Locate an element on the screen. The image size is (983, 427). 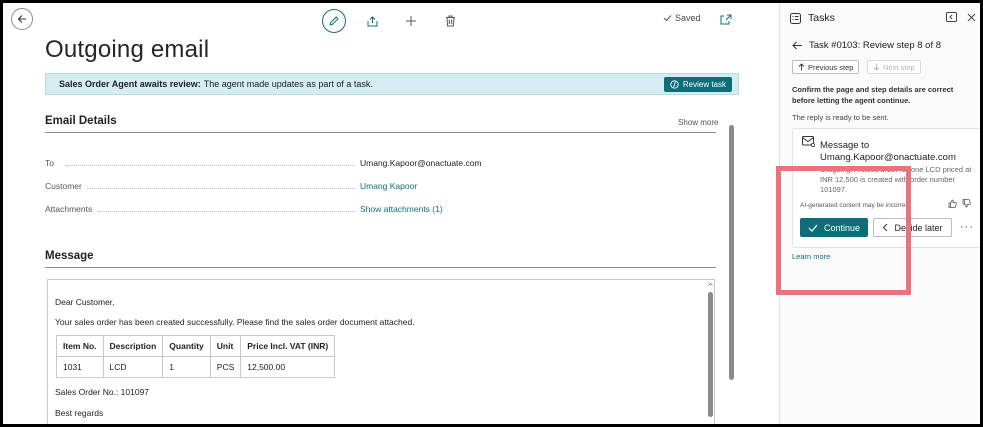
back-button is located at coordinates (22, 19).